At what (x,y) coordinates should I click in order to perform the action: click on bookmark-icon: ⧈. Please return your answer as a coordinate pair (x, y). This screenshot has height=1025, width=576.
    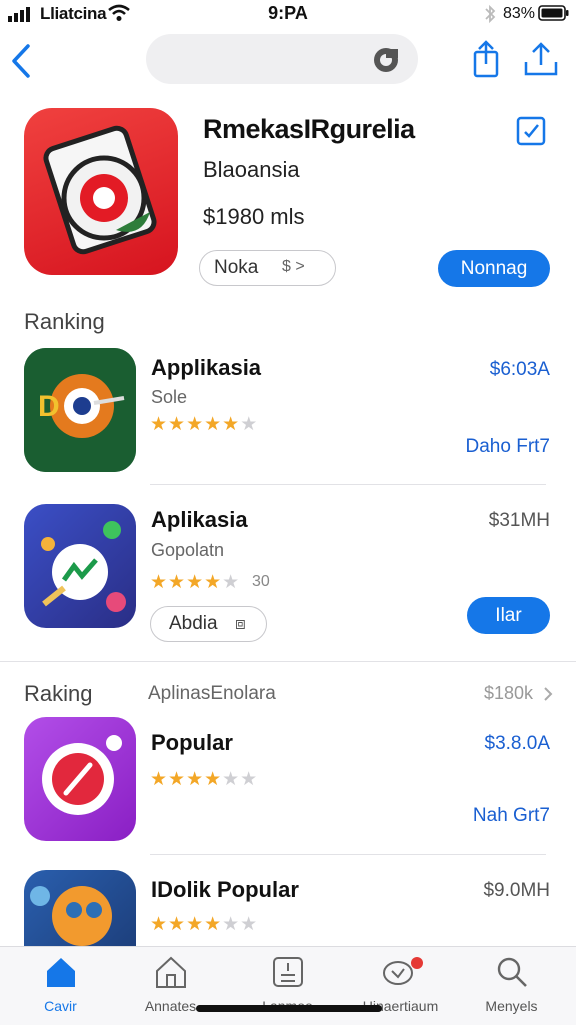
    Looking at the image, I should click on (240, 623).